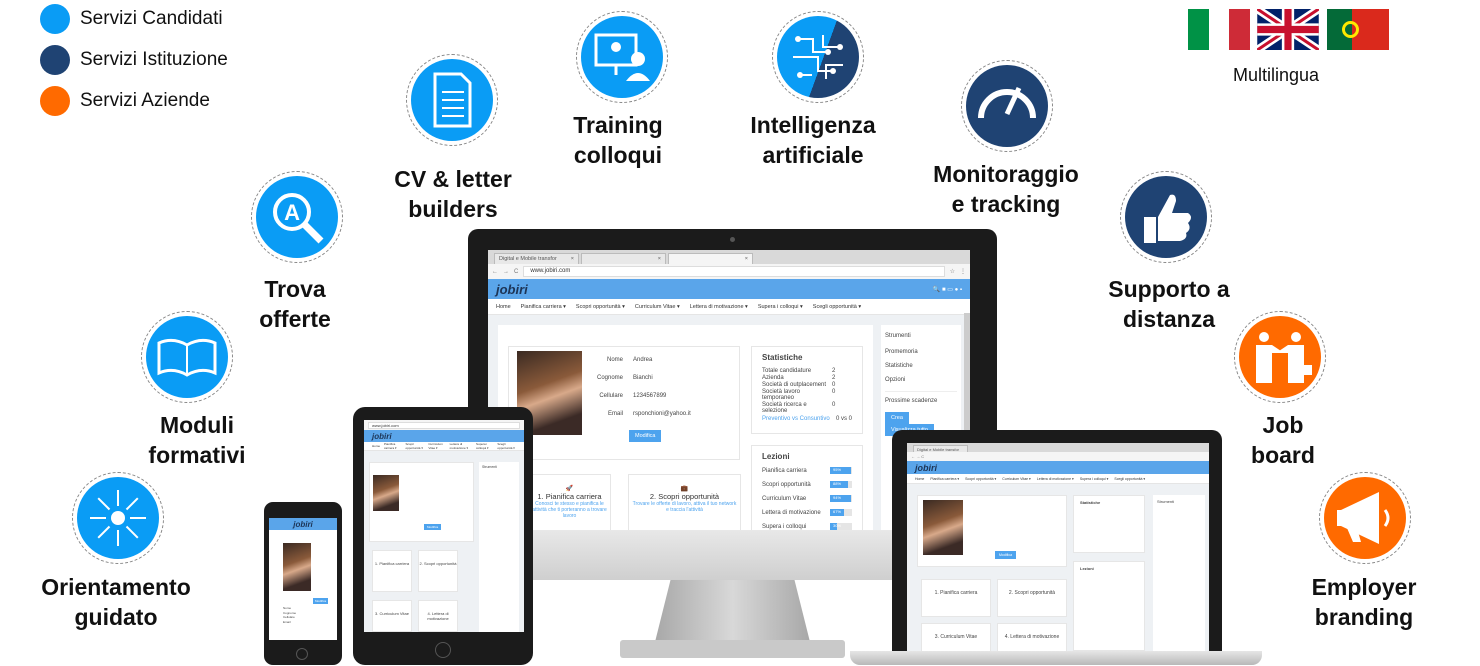 Image resolution: width=1480 pixels, height=666 pixels. I want to click on lesson-progress: 94%, so click(841, 498).